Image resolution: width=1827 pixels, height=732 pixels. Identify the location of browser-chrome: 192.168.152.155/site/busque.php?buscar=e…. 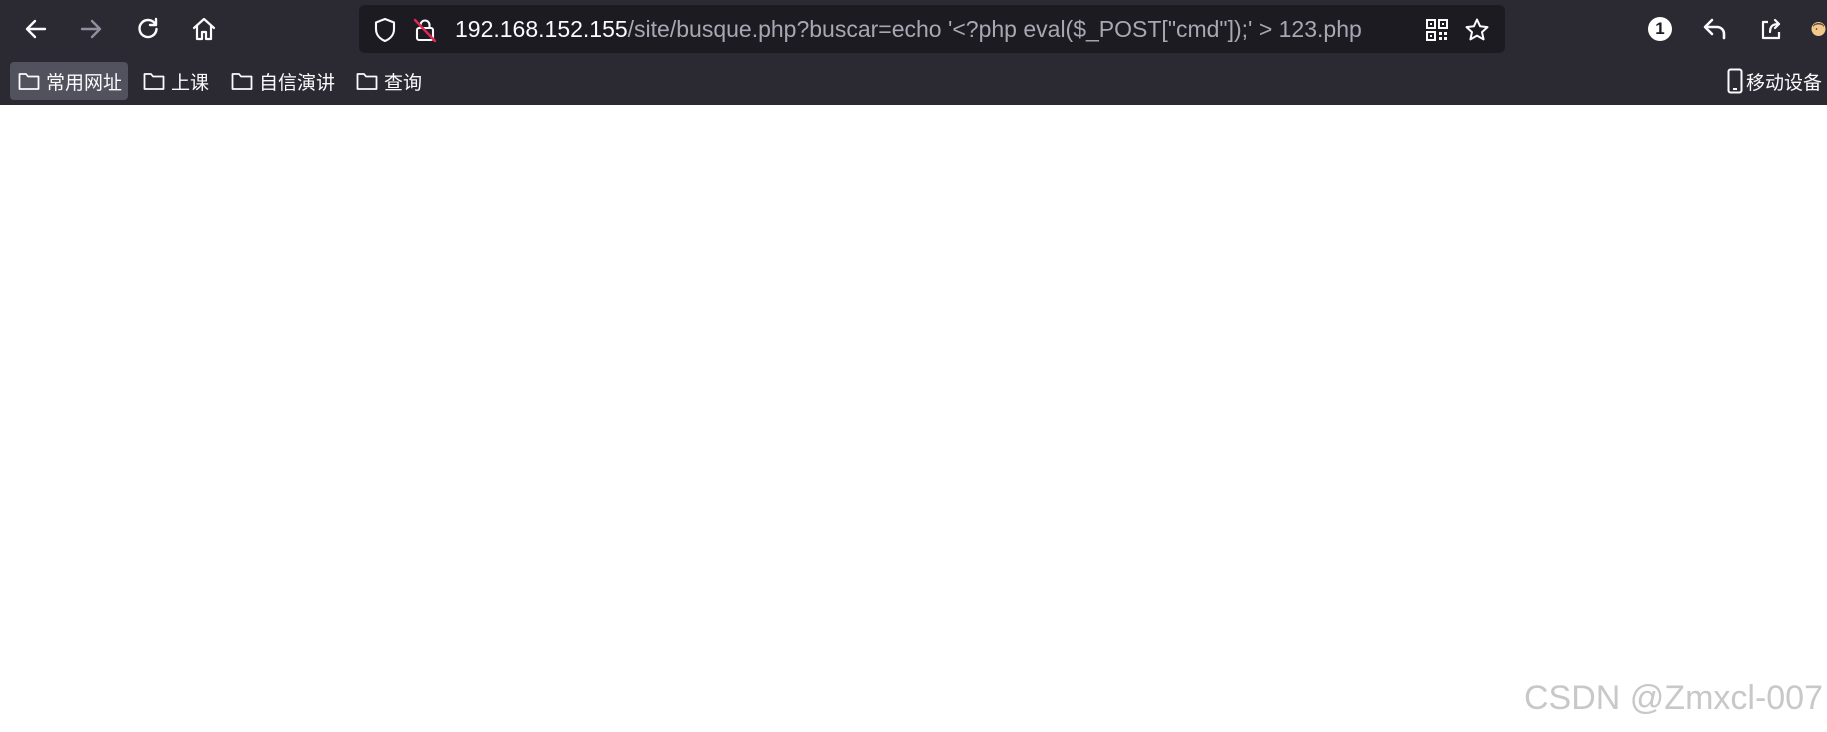
(913, 52).